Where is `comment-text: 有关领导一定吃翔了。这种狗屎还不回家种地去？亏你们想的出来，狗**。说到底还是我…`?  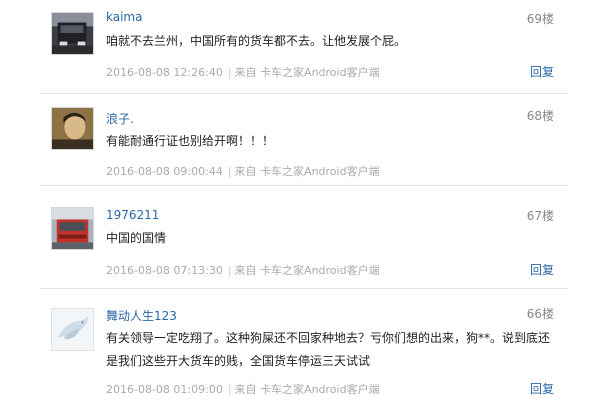
comment-text: 有关领导一定吃翔了。这种狗屎还不回家种地去？亏你们想的出来，狗**。说到底还是我… is located at coordinates (328, 349).